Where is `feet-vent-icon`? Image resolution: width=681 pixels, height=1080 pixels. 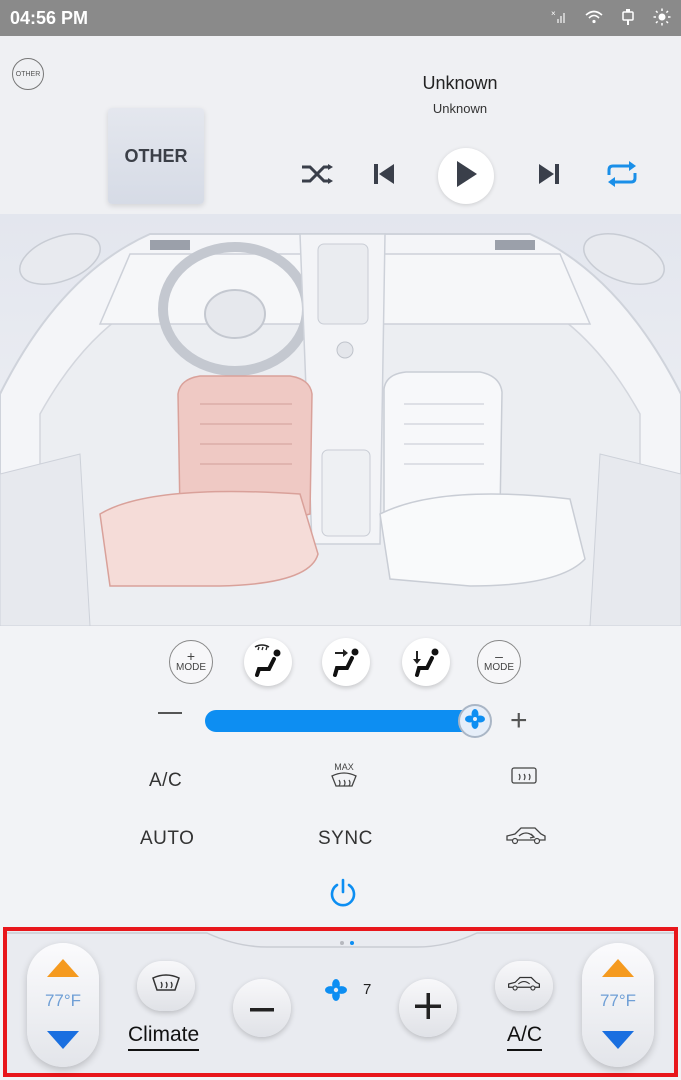 feet-vent-icon is located at coordinates (426, 662).